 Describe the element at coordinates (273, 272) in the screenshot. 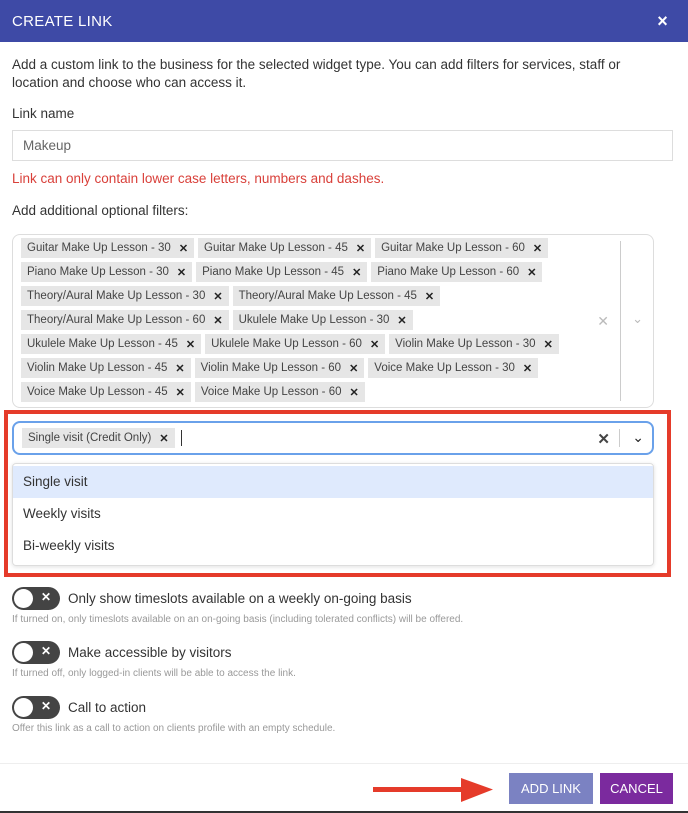

I see `chip-label: Piano Make Up Lesson - 45` at that location.